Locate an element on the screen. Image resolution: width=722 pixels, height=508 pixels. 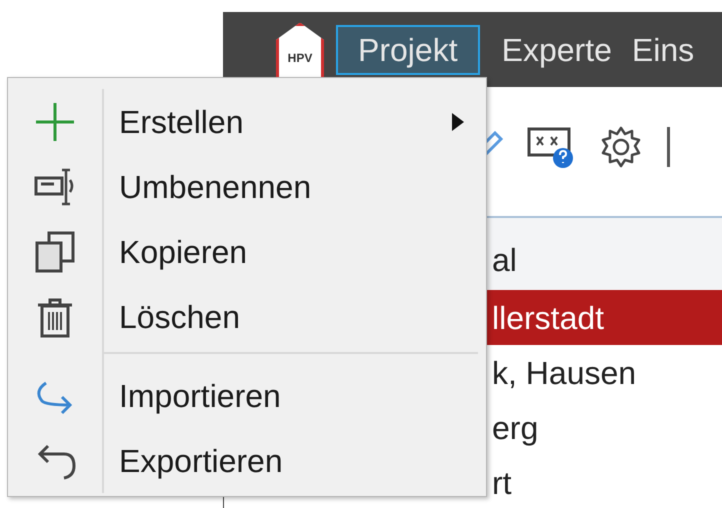
header-text: al is located at coordinates (504, 260).